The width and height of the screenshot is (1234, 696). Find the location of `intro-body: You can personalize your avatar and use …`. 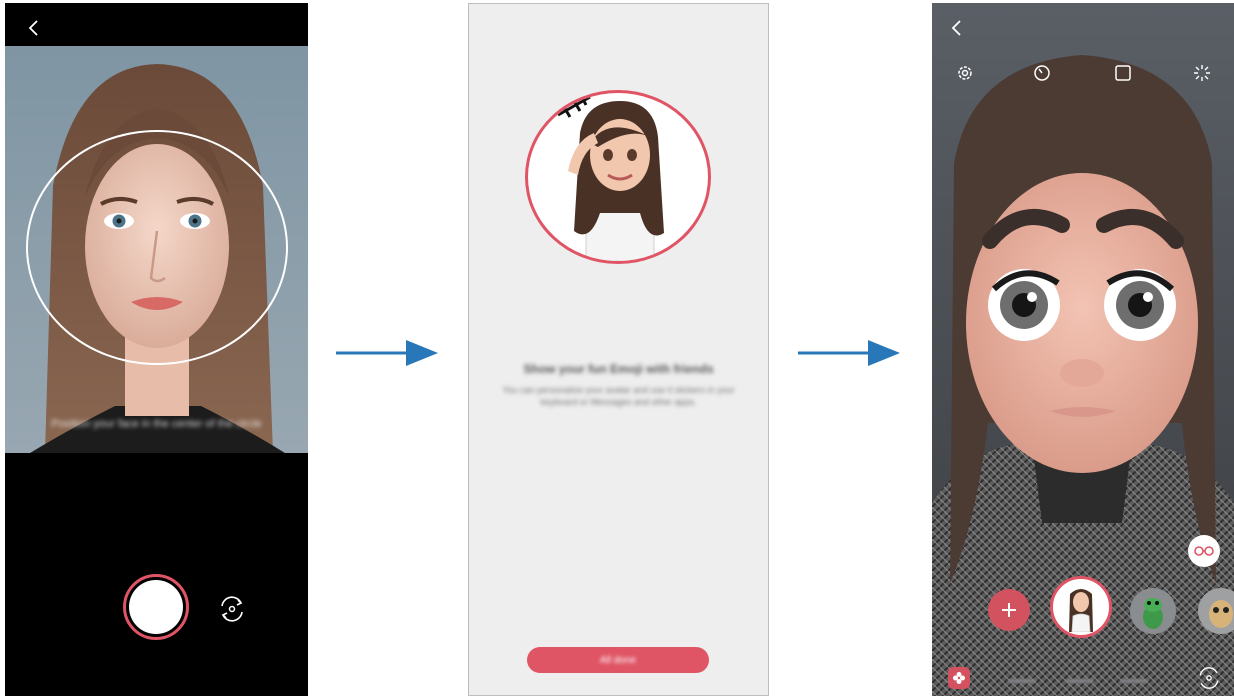

intro-body: You can personalize your avatar and use … is located at coordinates (618, 396).